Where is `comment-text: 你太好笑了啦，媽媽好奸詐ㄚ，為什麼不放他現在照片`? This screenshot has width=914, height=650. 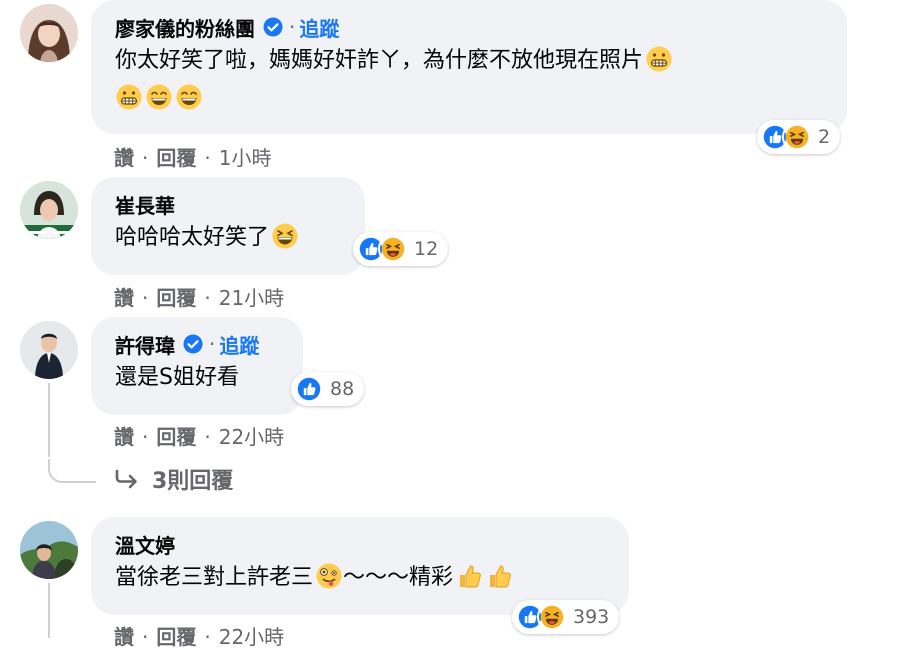
comment-text: 你太好笑了啦，媽媽好奸詐ㄚ，為什麼不放他現在照片 is located at coordinates (471, 80).